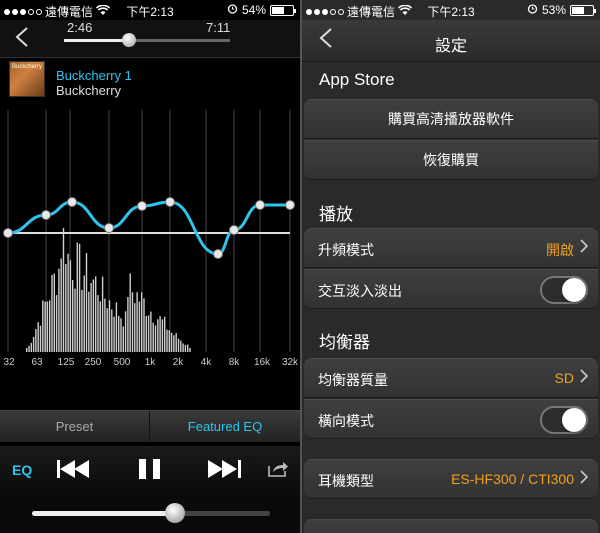  What do you see at coordinates (564, 290) in the screenshot?
I see `crossfade-toggle` at bounding box center [564, 290].